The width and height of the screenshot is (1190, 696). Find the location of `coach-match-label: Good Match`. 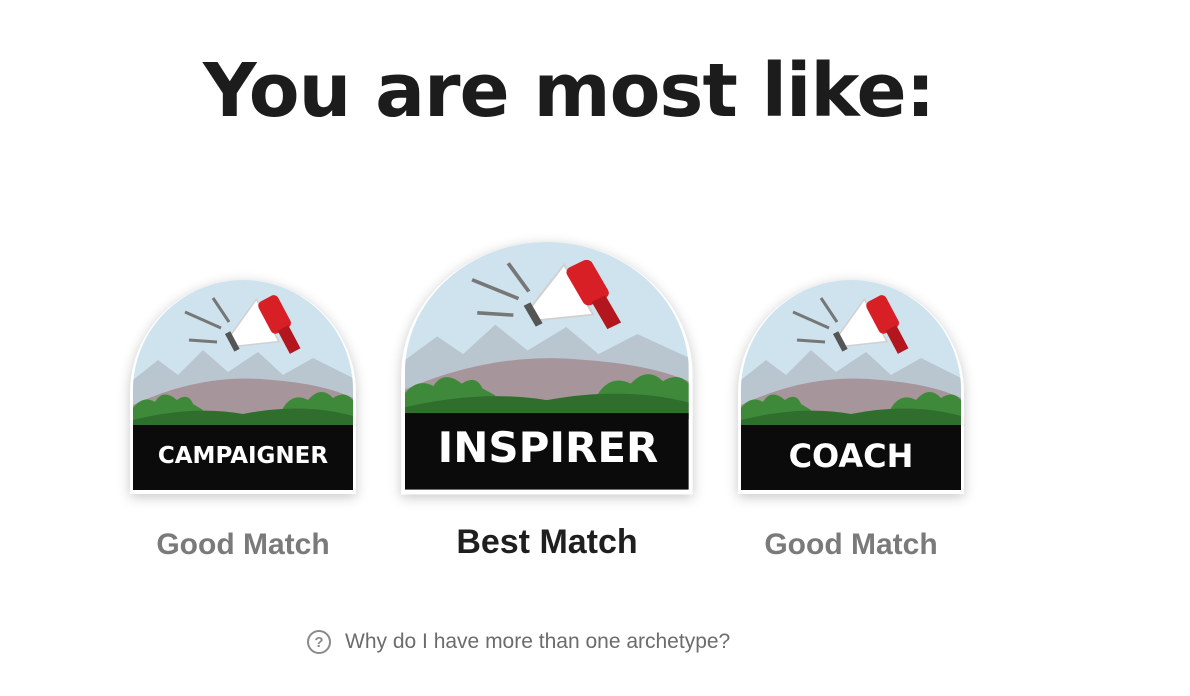

coach-match-label: Good Match is located at coordinates (851, 544).